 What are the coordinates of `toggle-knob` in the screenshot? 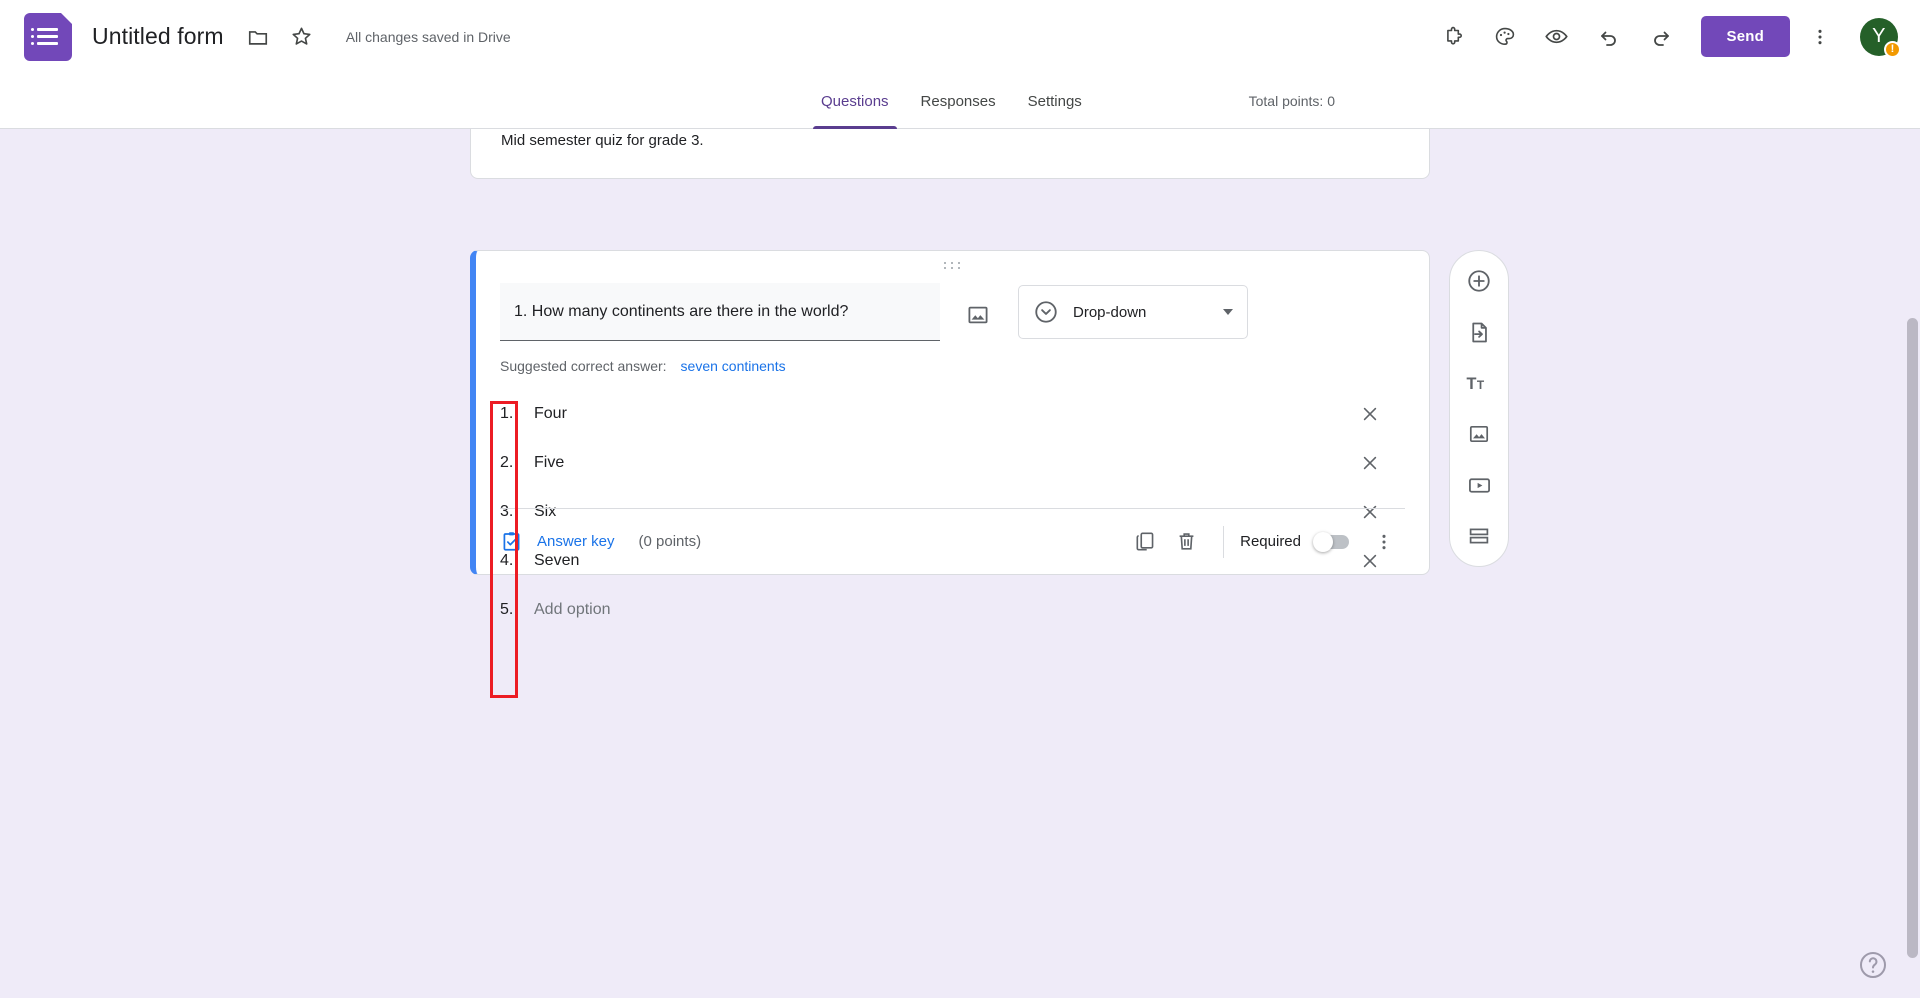 It's located at (1323, 541).